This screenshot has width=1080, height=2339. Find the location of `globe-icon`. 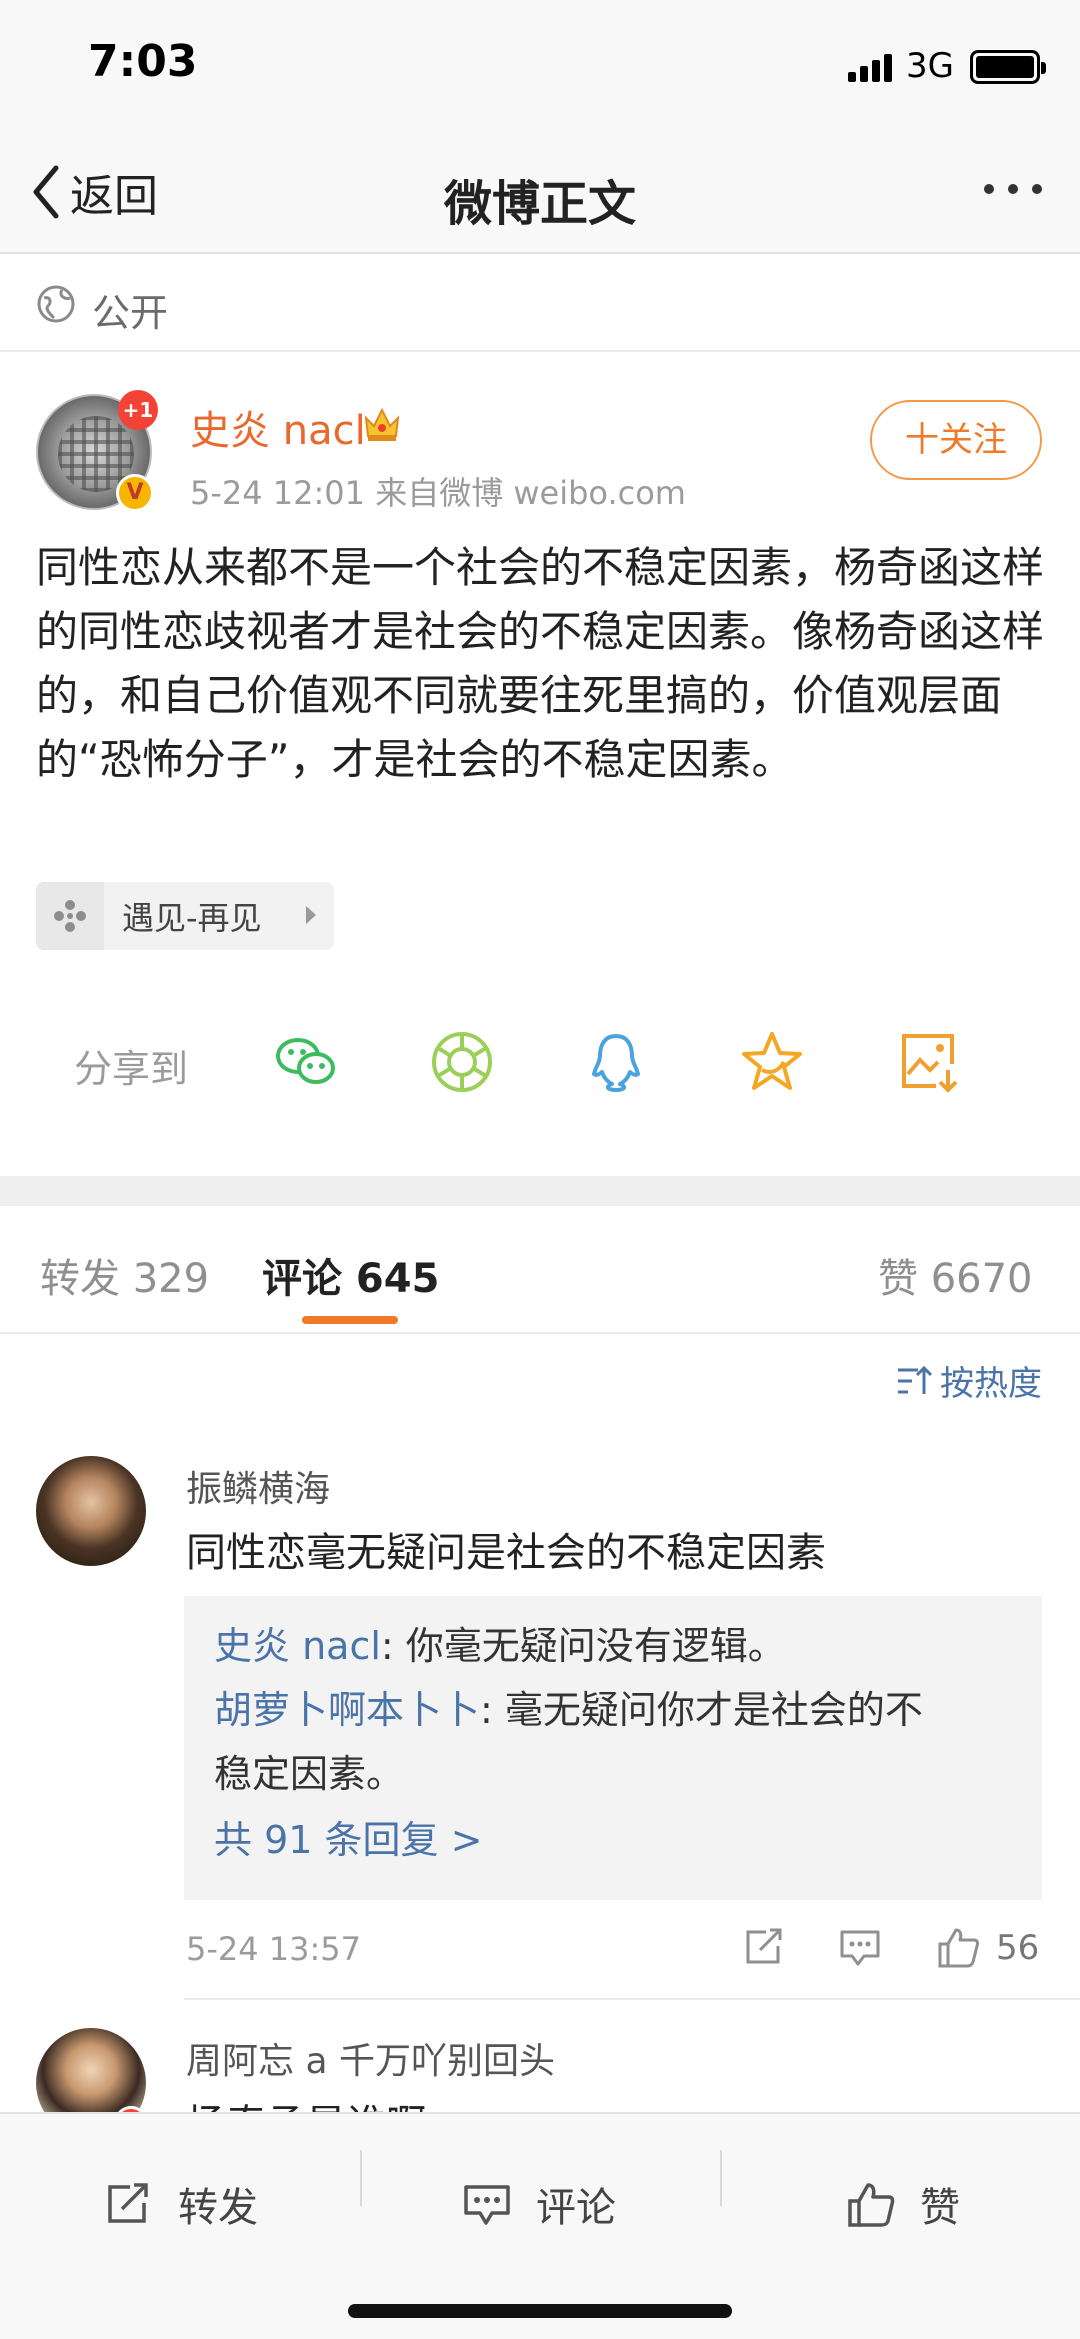

globe-icon is located at coordinates (56, 304).